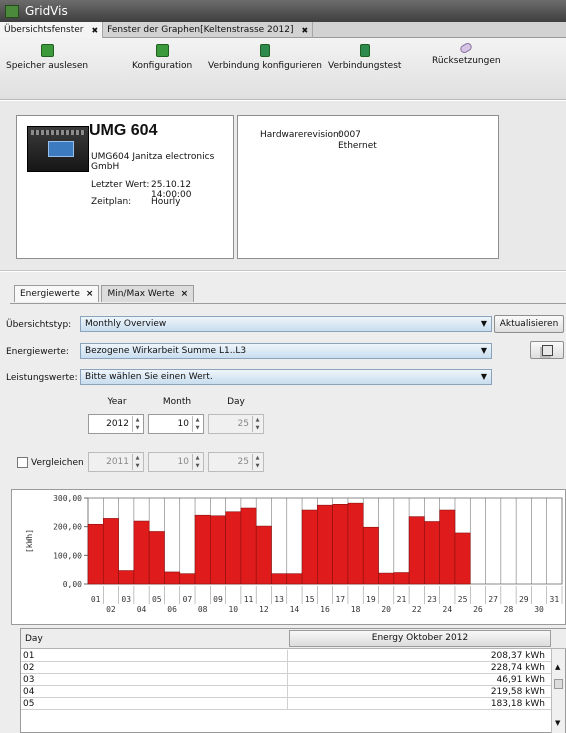 This screenshot has width=566, height=733. I want to click on x-tick-label: 05, so click(157, 599).